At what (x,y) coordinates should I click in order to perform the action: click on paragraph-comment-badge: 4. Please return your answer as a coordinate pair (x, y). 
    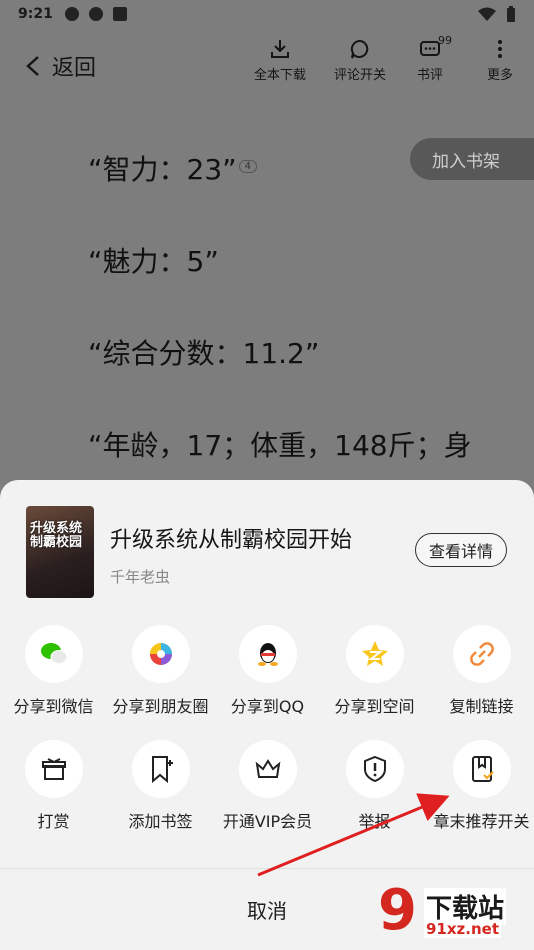
    Looking at the image, I should click on (248, 166).